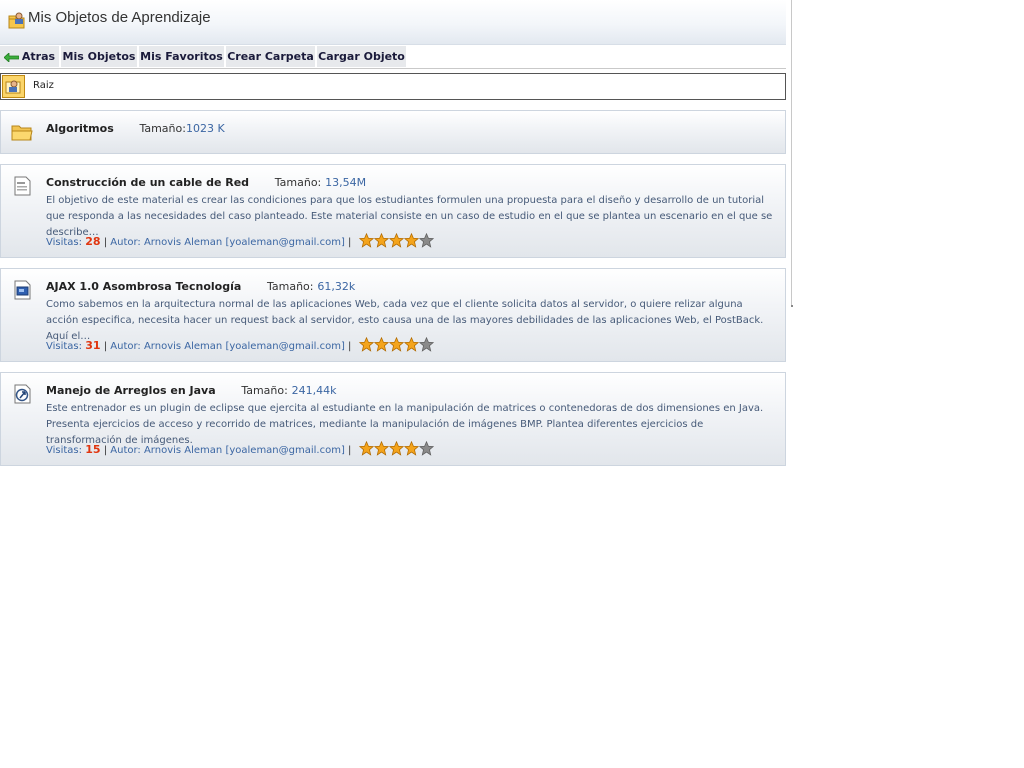 This screenshot has width=1024, height=768. I want to click on document-icon, so click(22, 186).